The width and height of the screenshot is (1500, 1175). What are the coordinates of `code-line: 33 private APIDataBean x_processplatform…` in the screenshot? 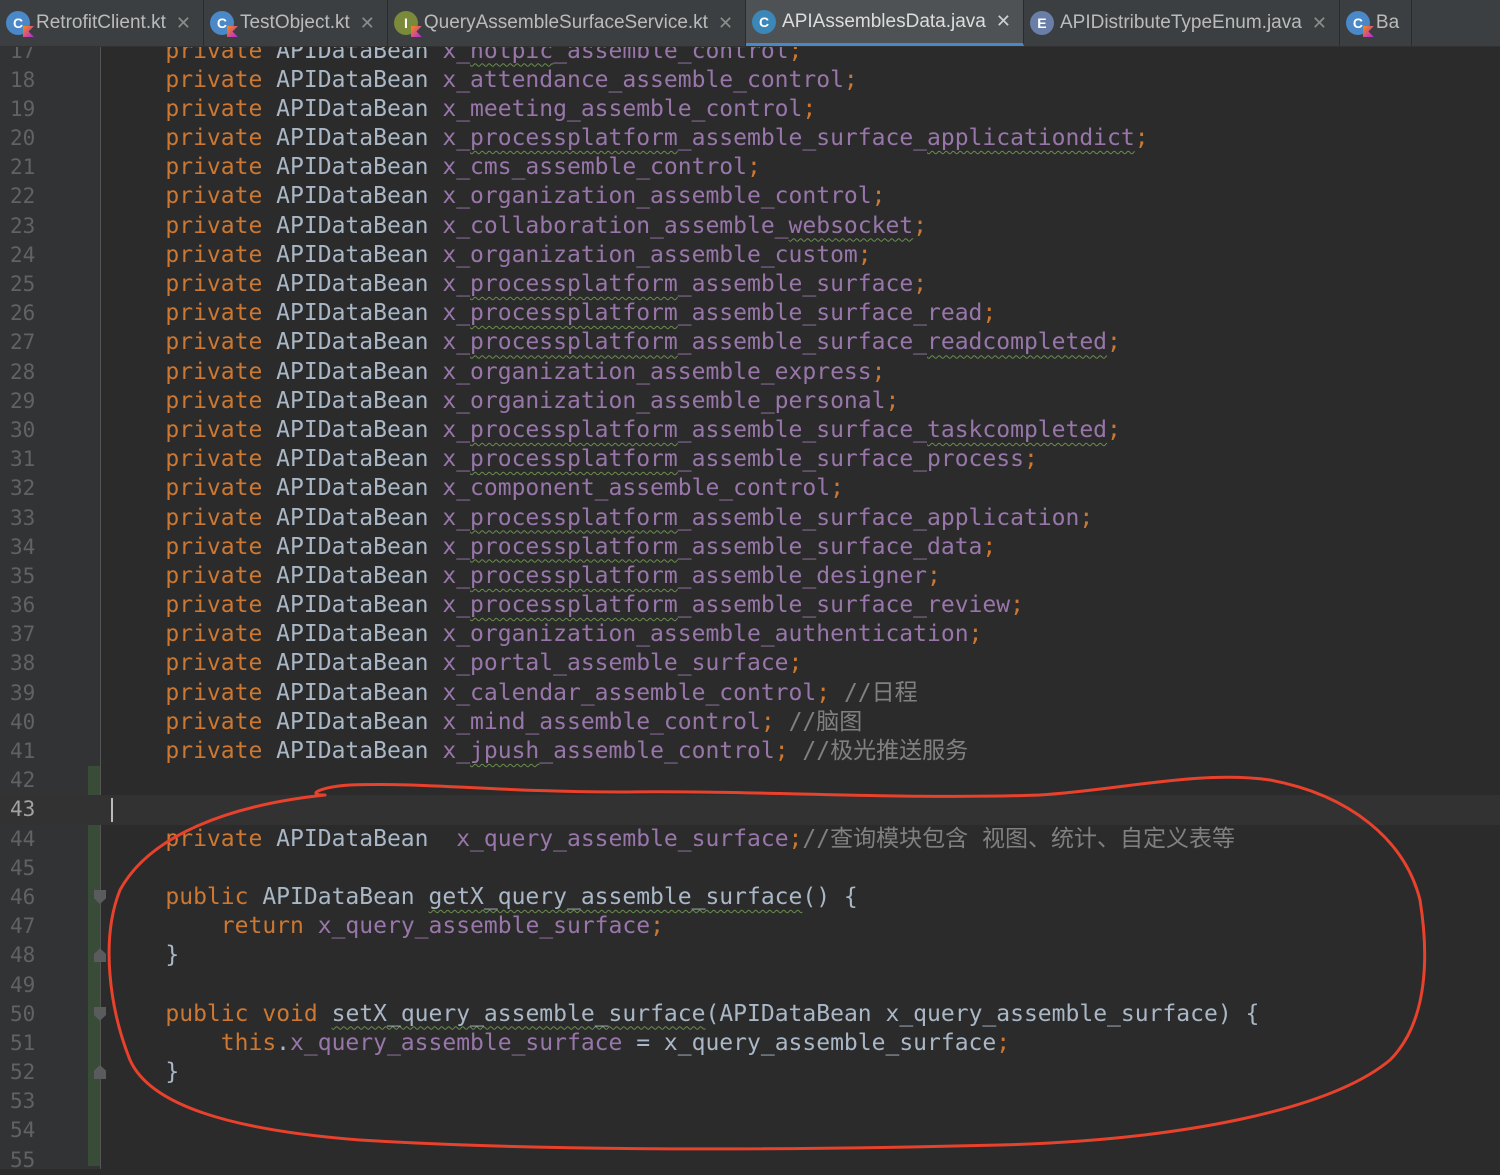 It's located at (750, 518).